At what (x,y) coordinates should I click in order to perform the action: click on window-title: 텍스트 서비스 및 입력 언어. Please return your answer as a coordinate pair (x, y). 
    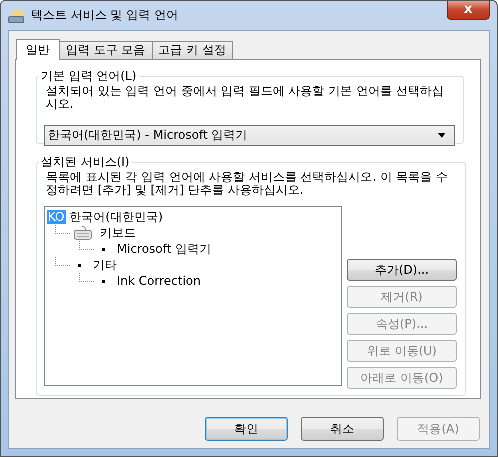
    Looking at the image, I should click on (104, 15).